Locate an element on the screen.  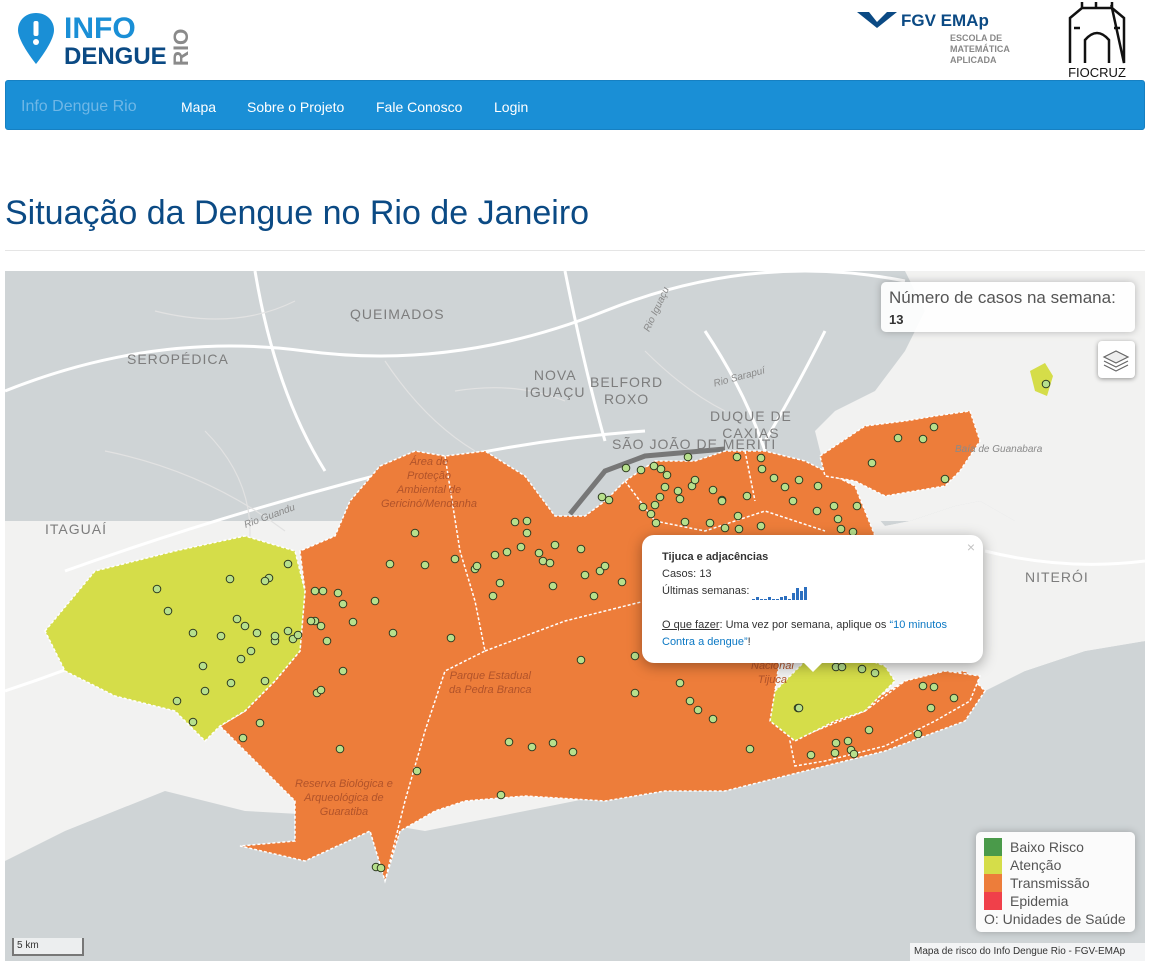
legend-item-transmissao: Transmissão is located at coordinates (1055, 883).